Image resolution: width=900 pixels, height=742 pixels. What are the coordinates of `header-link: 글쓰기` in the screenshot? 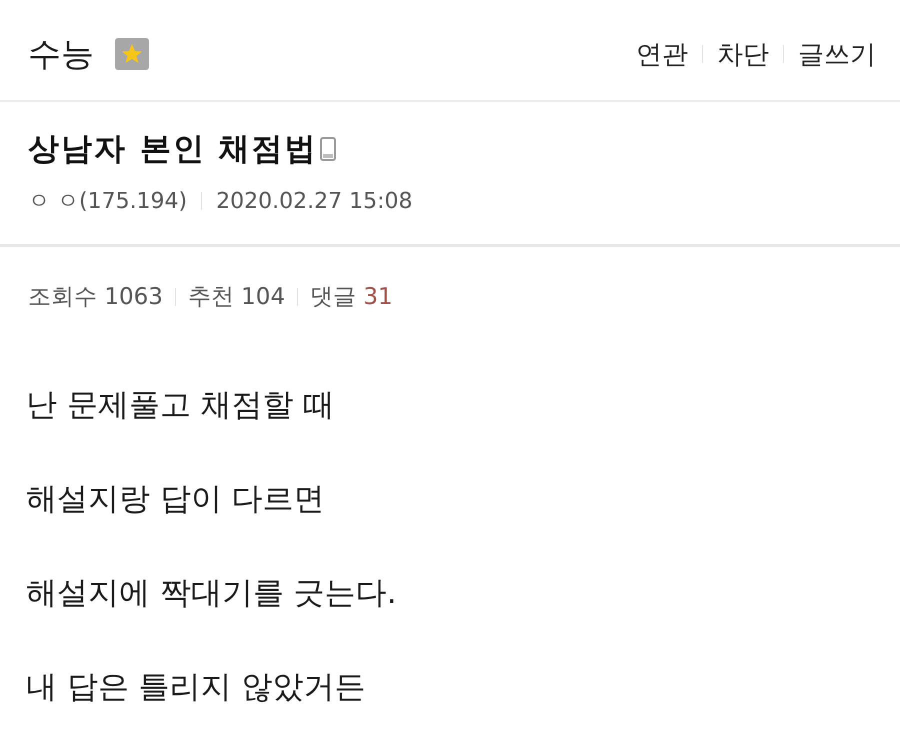 It's located at (837, 54).